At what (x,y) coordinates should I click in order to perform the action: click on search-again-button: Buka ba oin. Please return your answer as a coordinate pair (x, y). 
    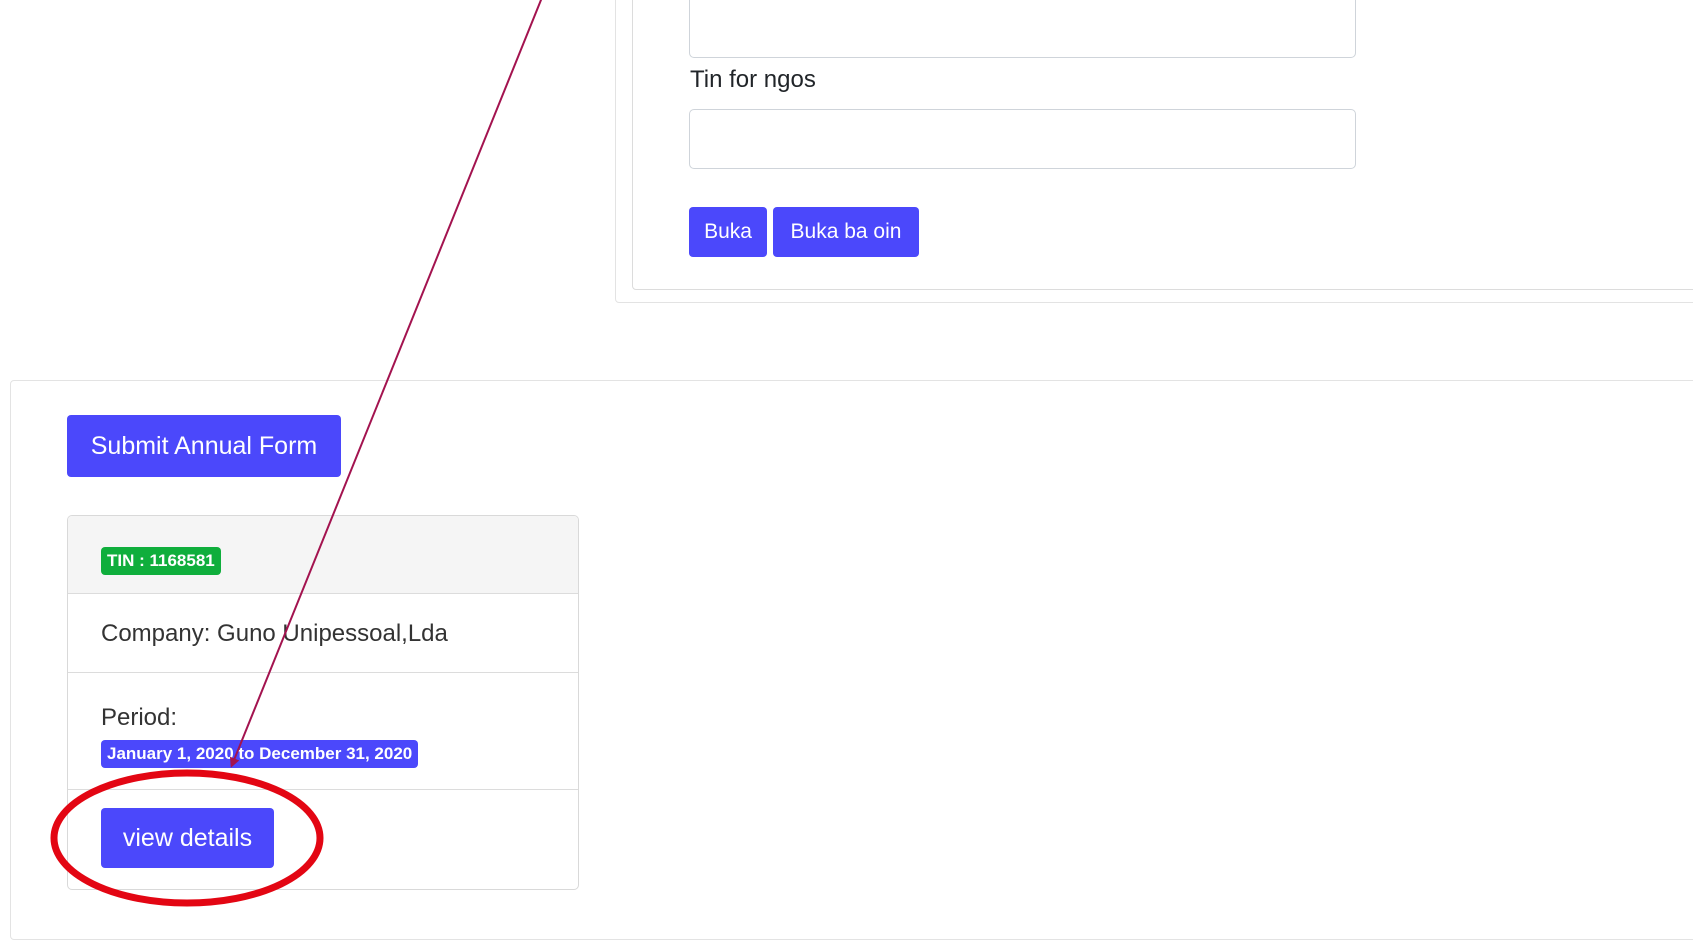
    Looking at the image, I should click on (846, 232).